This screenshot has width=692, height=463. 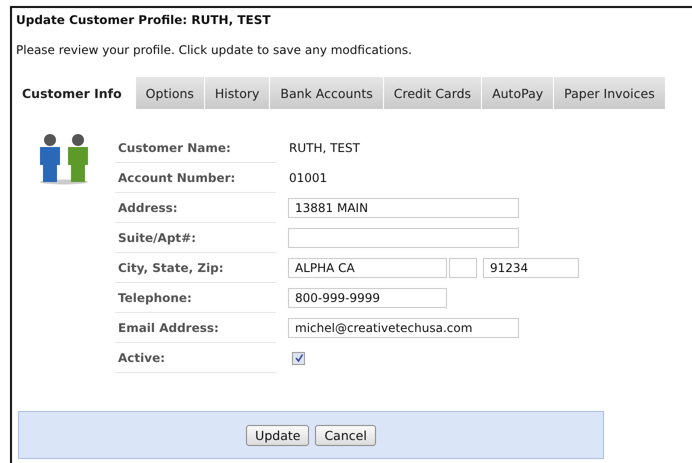 I want to click on state-field, so click(x=463, y=268).